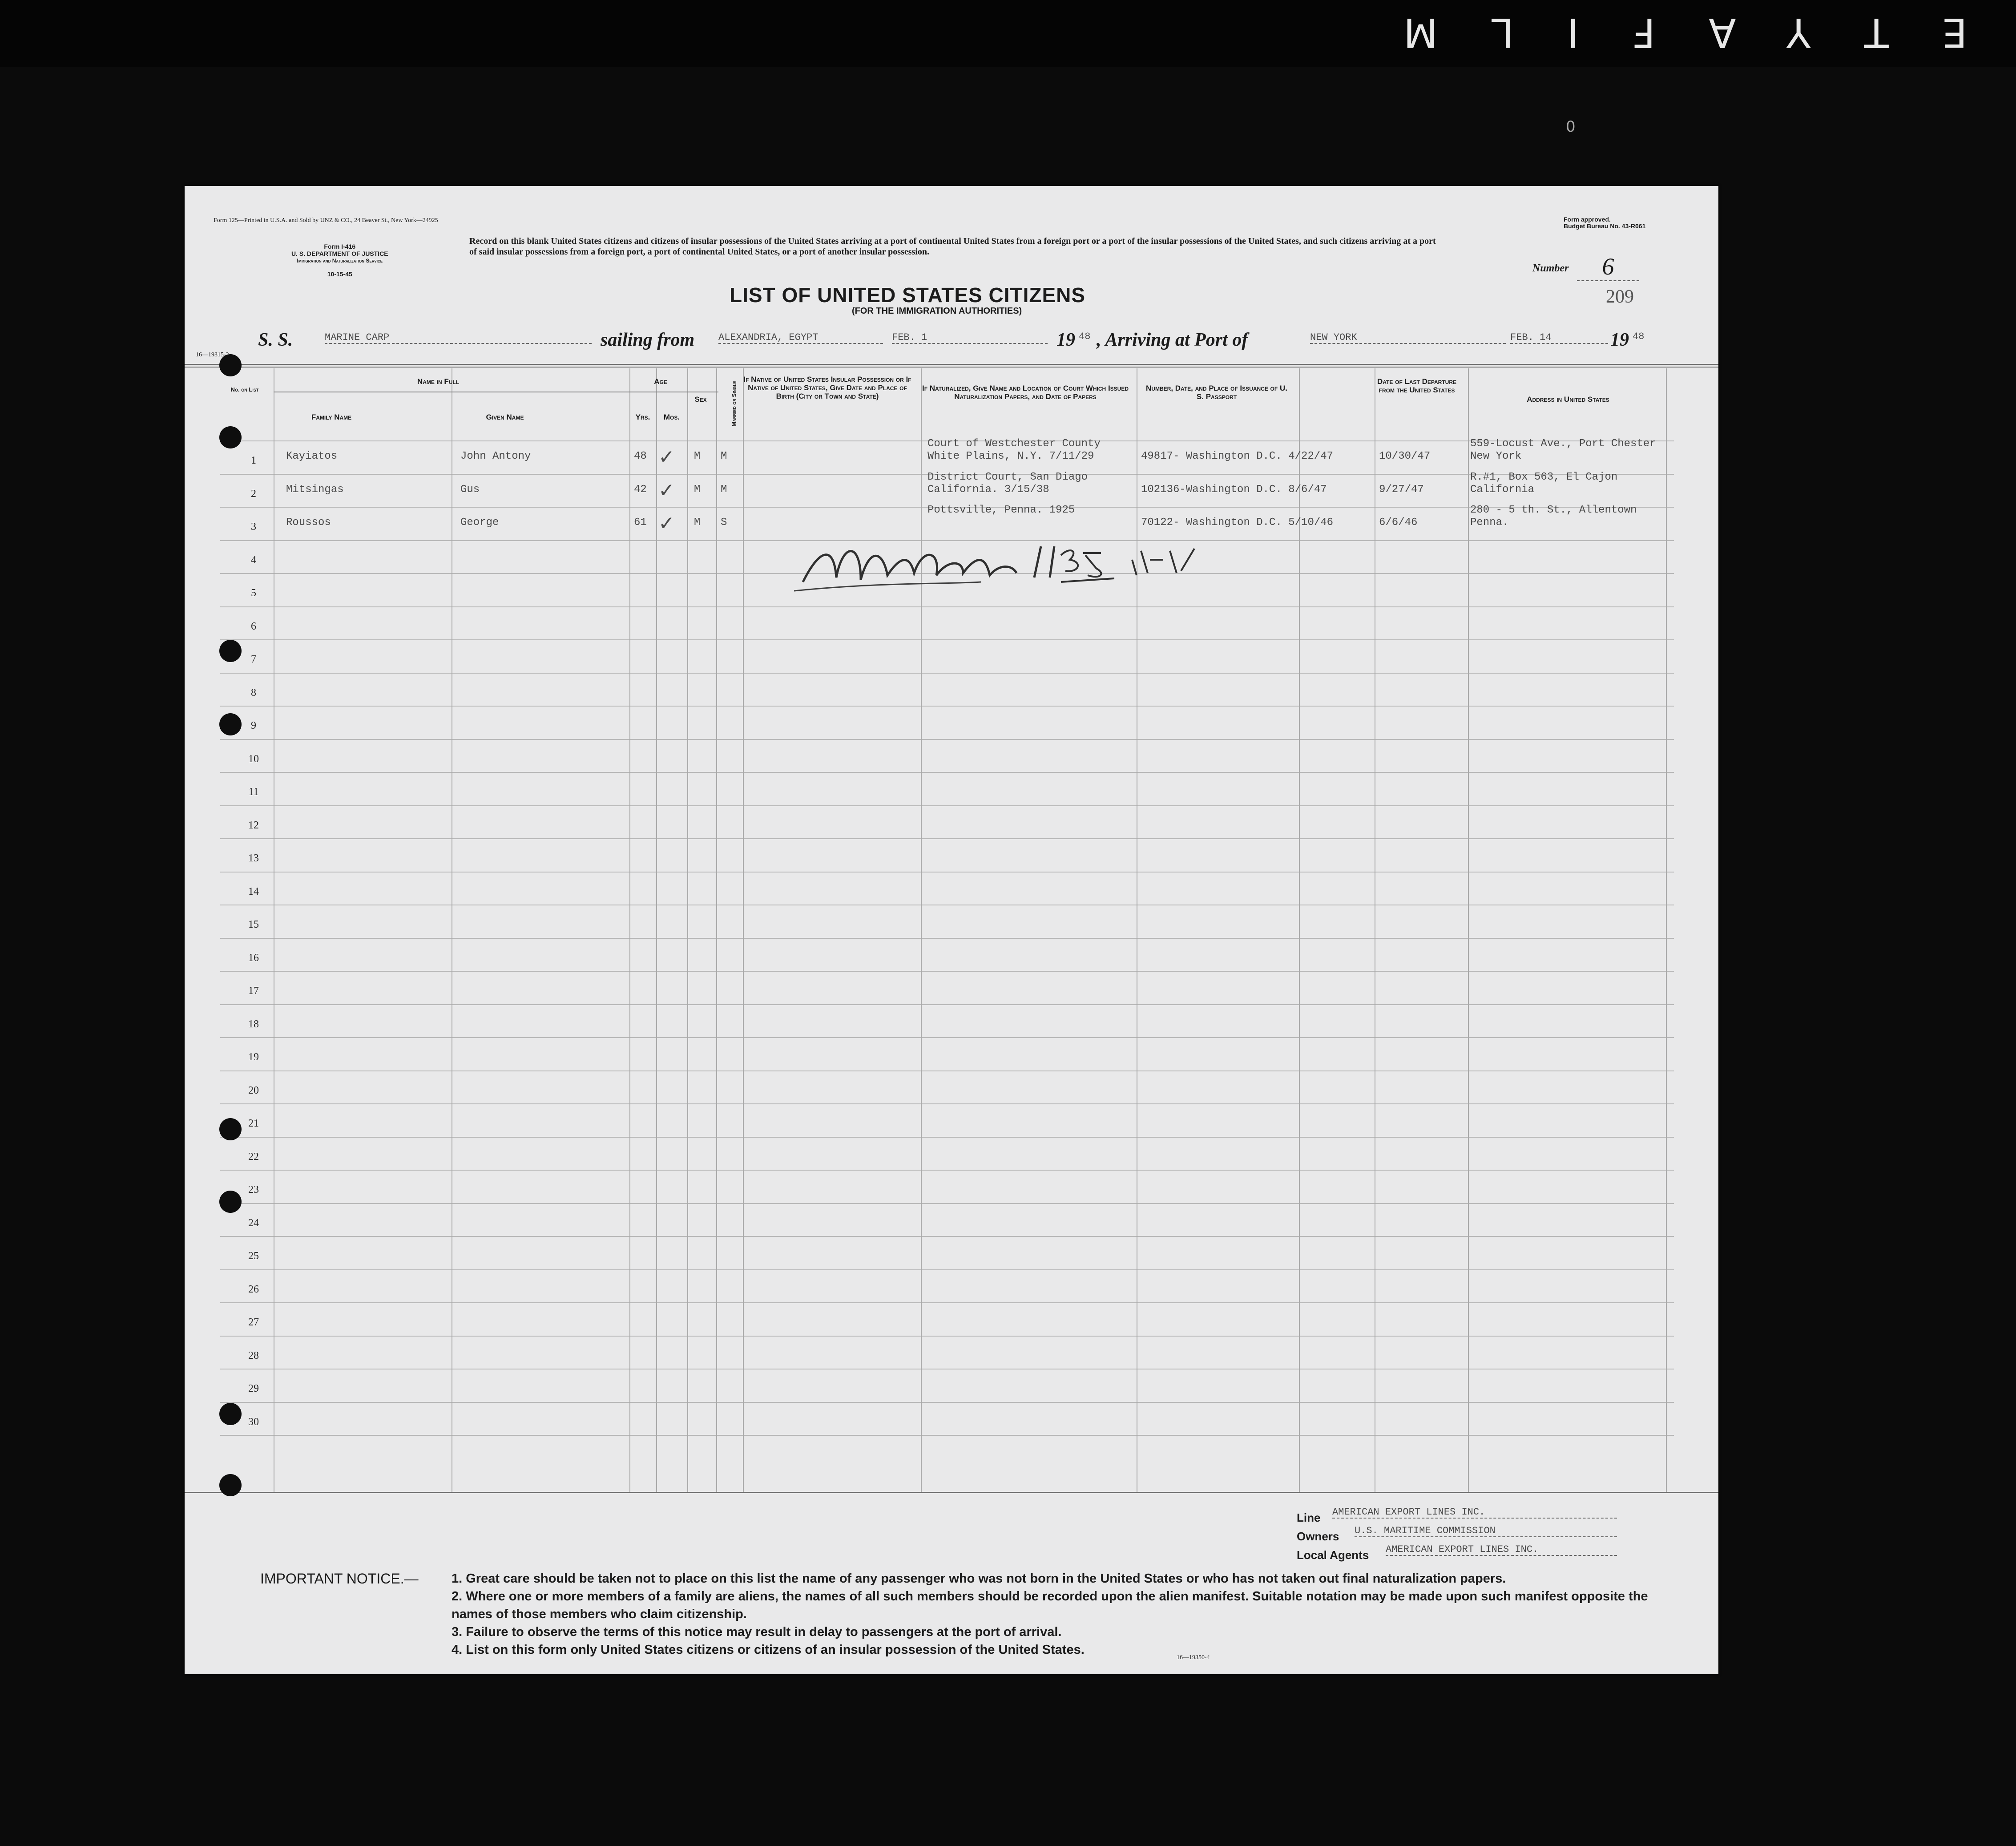 This screenshot has width=2016, height=1846. What do you see at coordinates (988, 489) in the screenshot?
I see `passenger-naturalized-2: California. 3/15/38` at bounding box center [988, 489].